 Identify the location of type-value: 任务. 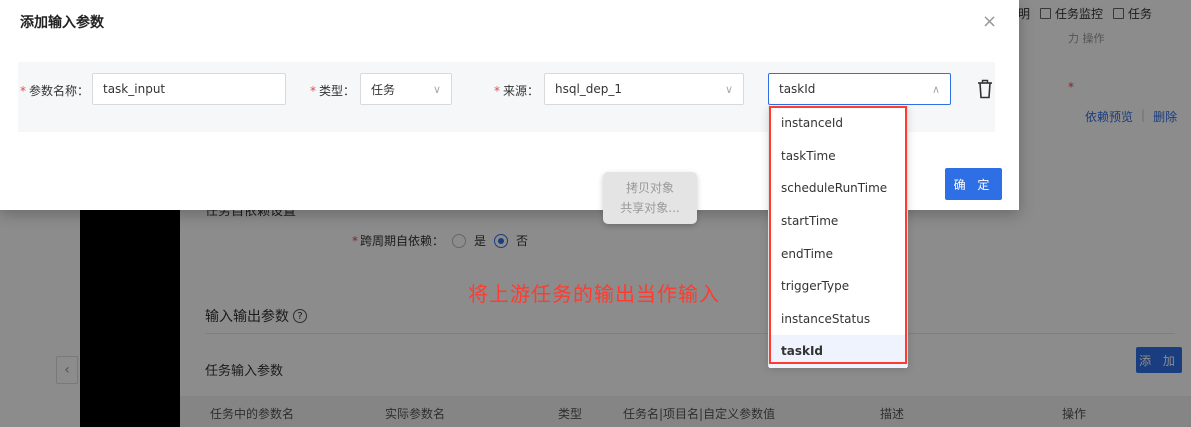
(383, 89).